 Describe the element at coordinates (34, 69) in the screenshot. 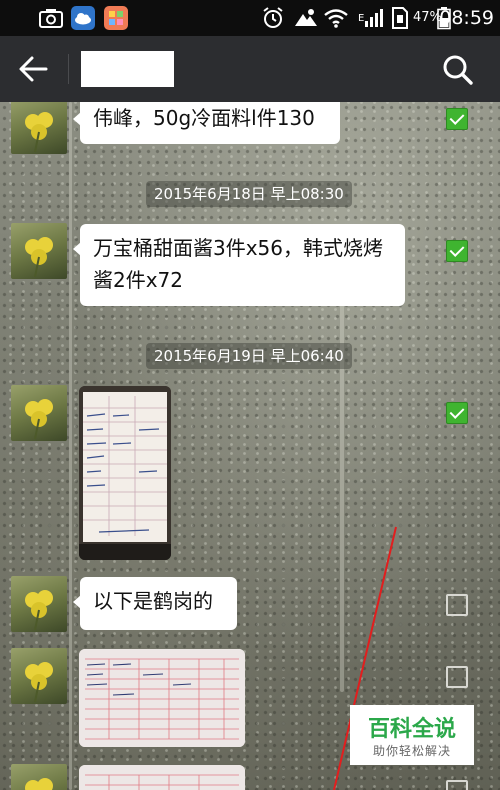

I see `back-arrow-icon` at that location.